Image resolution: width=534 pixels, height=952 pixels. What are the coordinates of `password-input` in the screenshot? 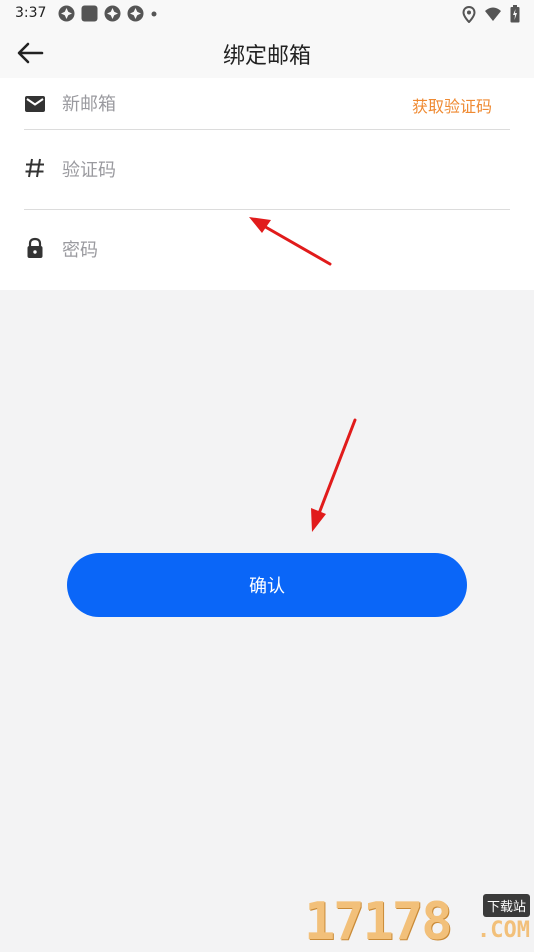 It's located at (222, 250).